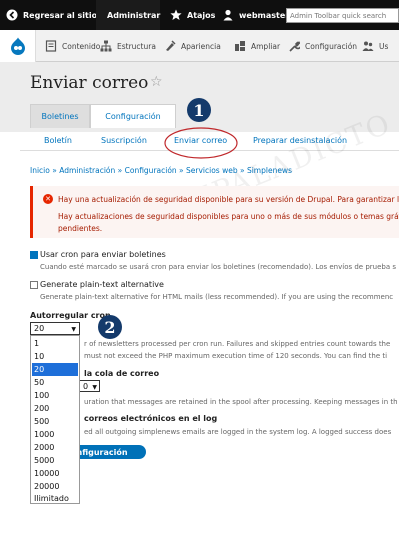  Describe the element at coordinates (55, 408) in the screenshot. I see `dropdown-option: 200` at that location.